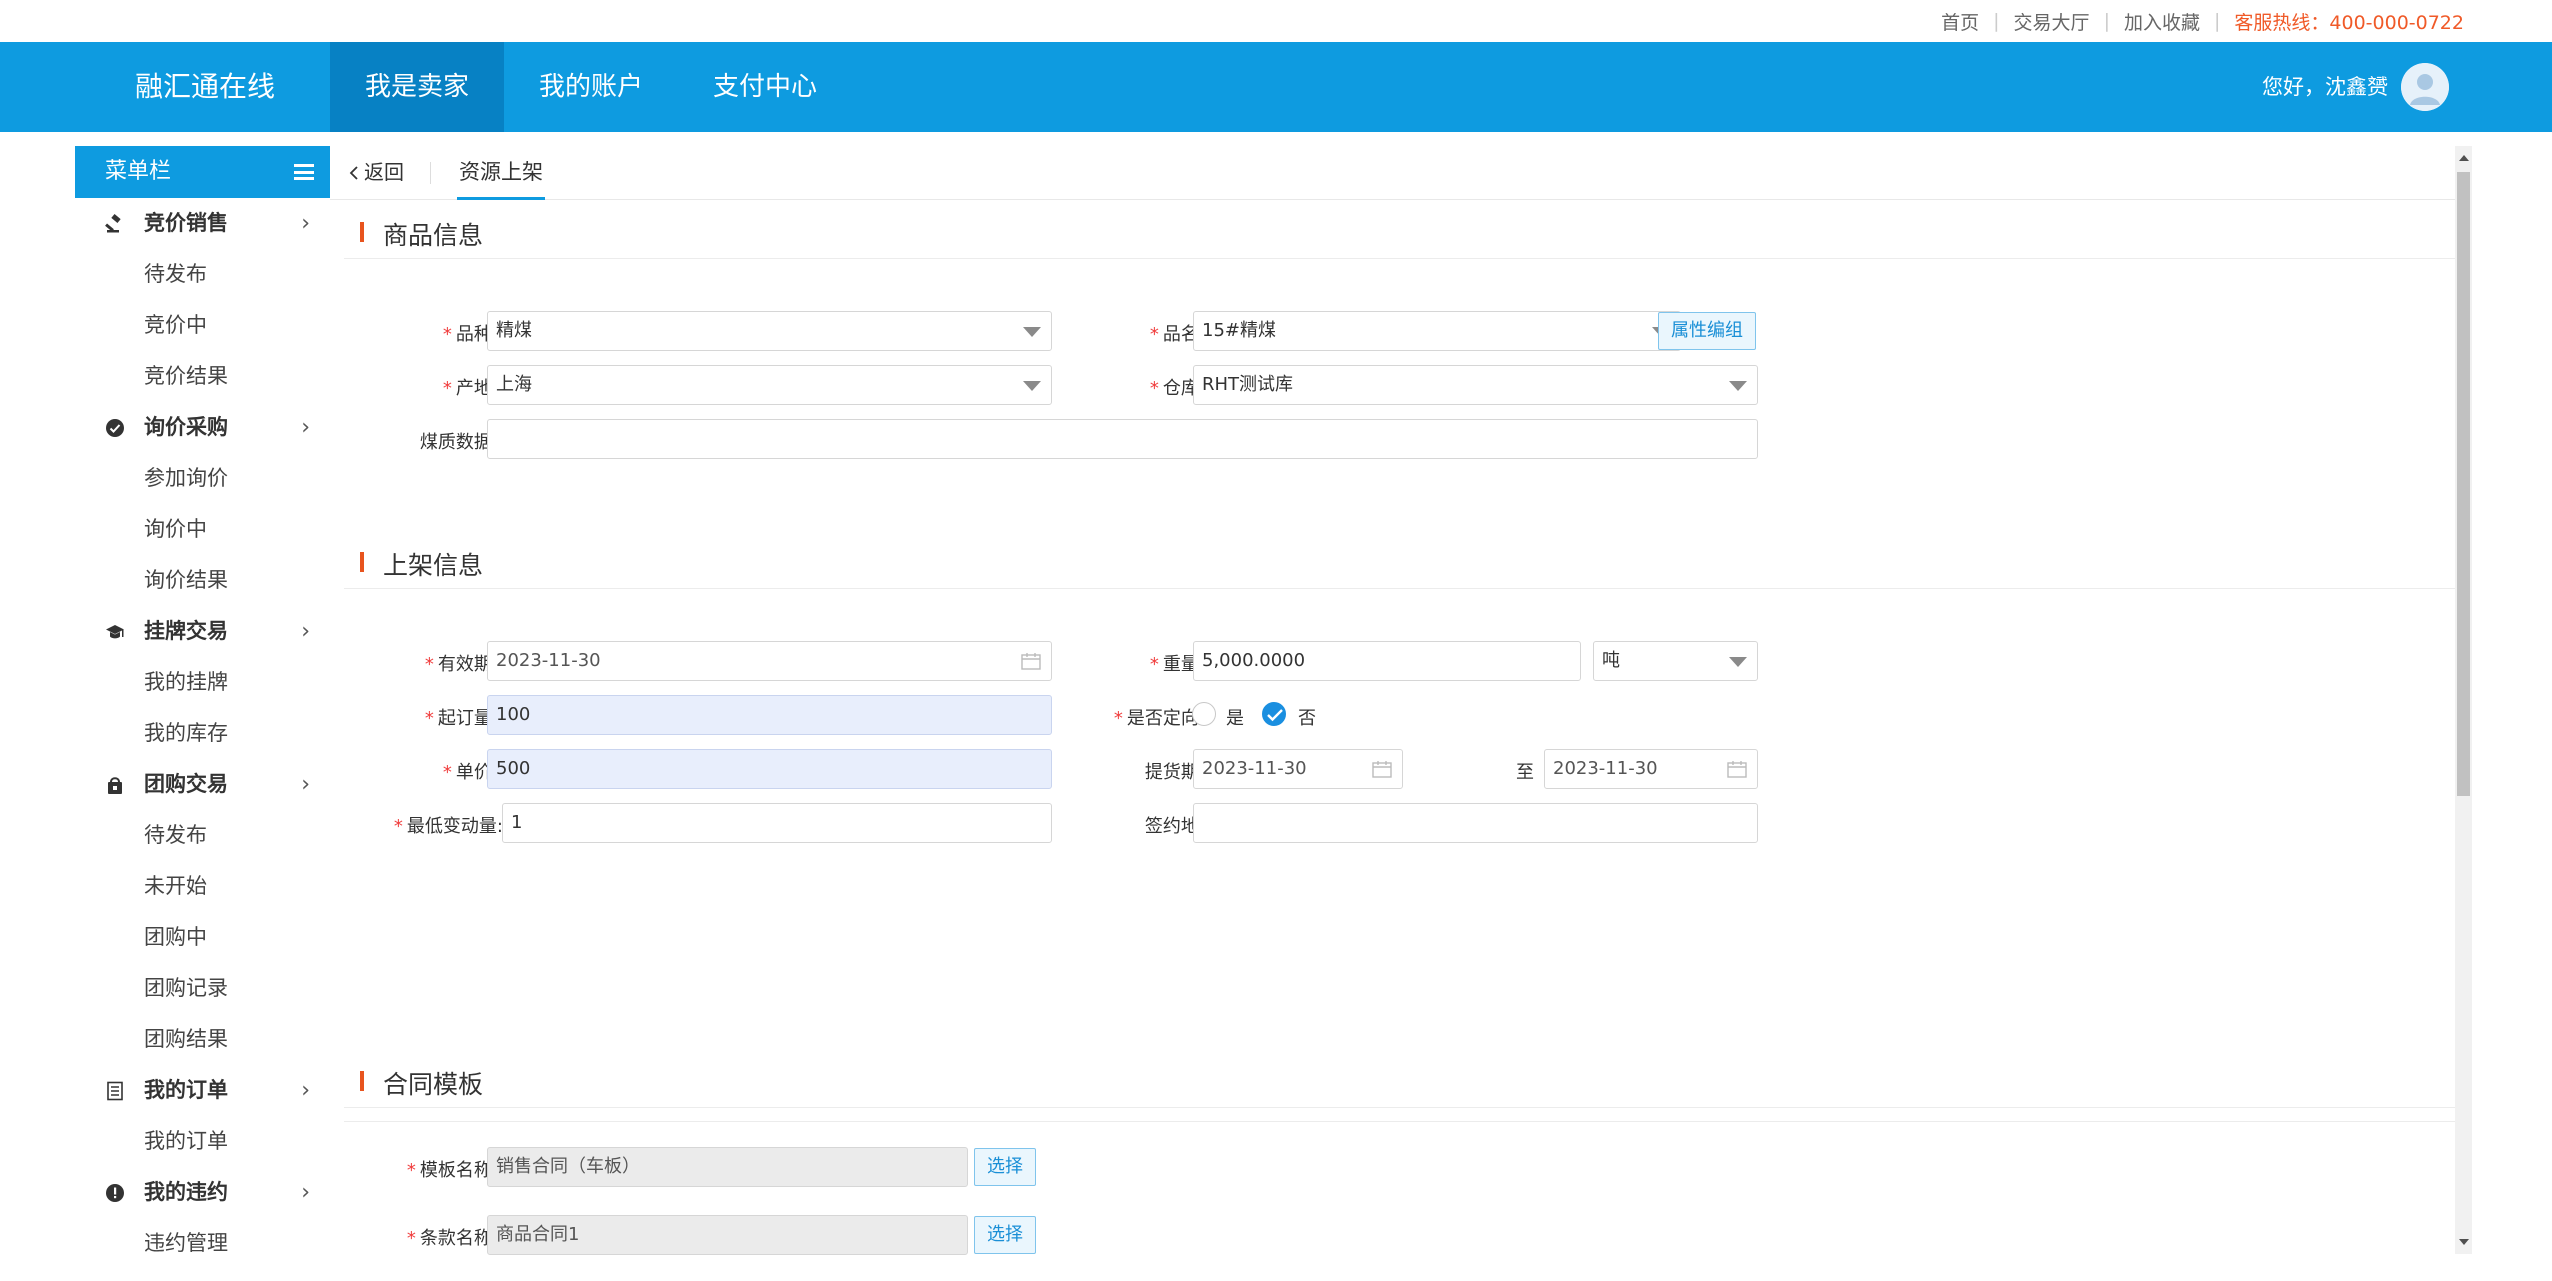  What do you see at coordinates (1276, 87) in the screenshot?
I see `main-header: 融汇通在线 我是卖家 我的账户 支付中心 您好，沈鑫赟` at bounding box center [1276, 87].